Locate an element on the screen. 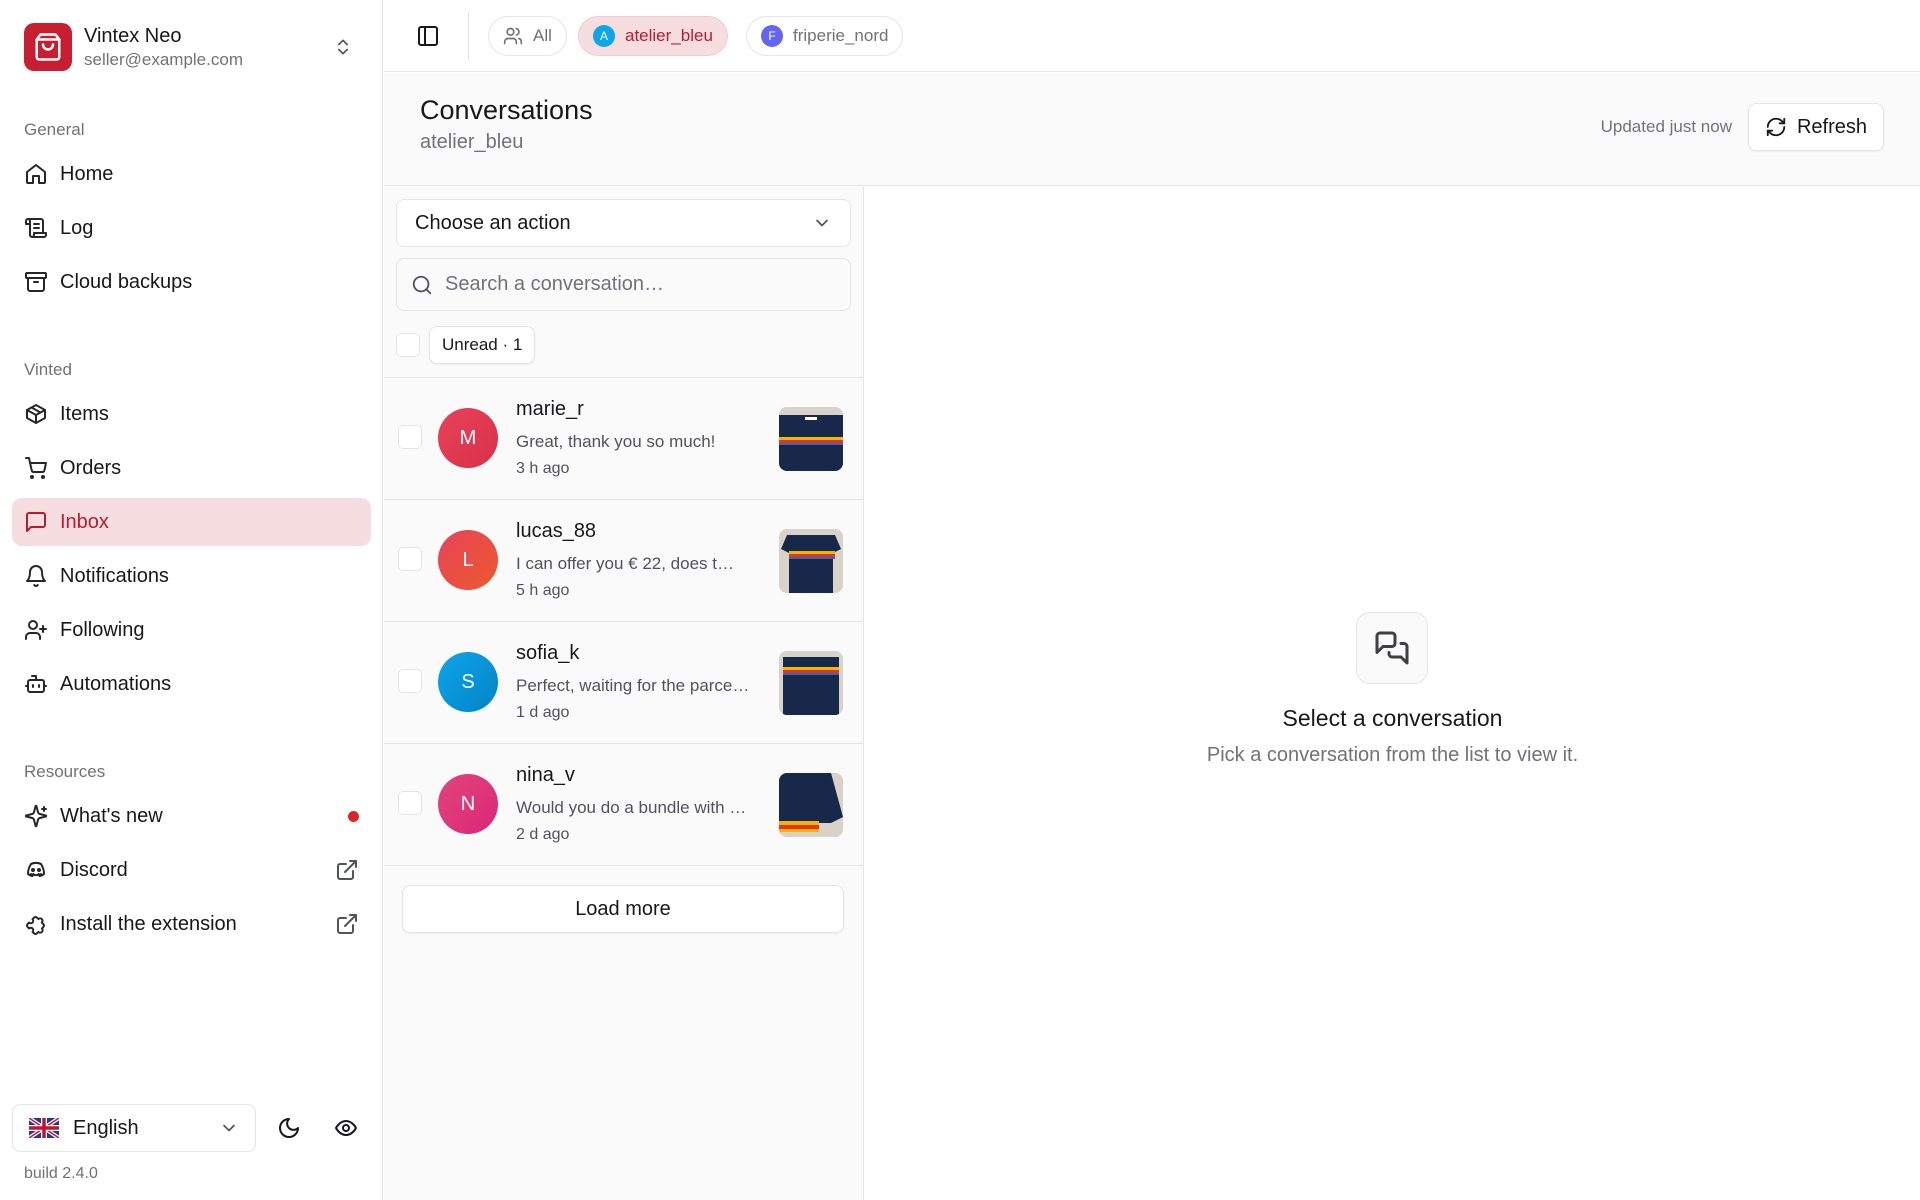  sidebar-item-log: Log is located at coordinates (191, 228).